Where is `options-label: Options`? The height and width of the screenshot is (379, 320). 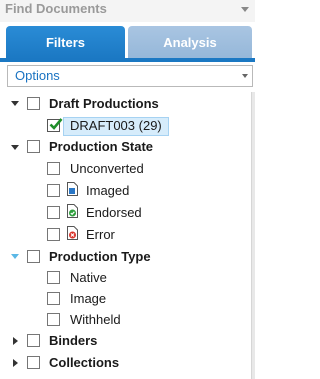 options-label: Options is located at coordinates (37, 75).